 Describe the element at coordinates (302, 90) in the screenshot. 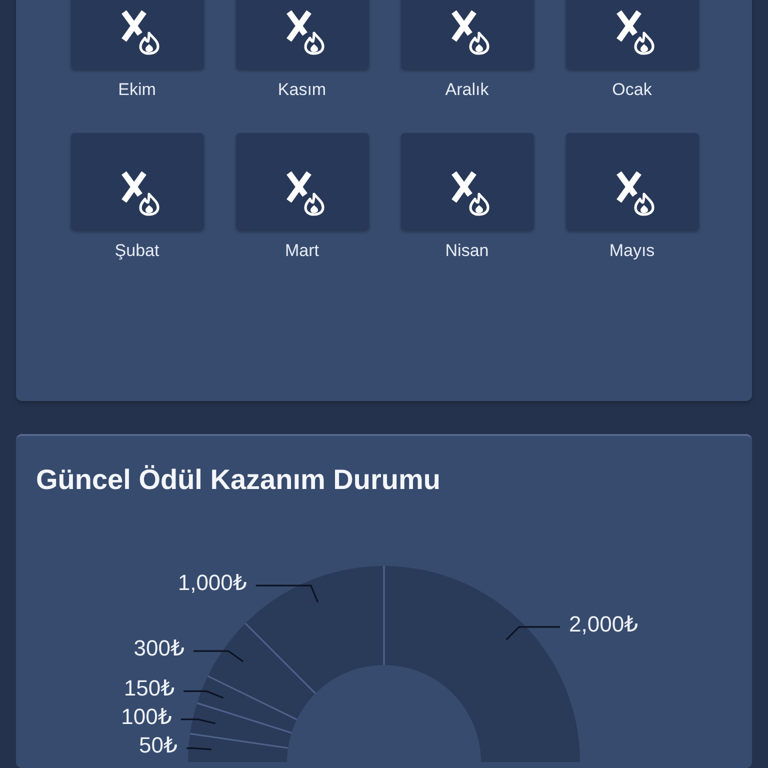

I see `month-label: Kasım` at that location.